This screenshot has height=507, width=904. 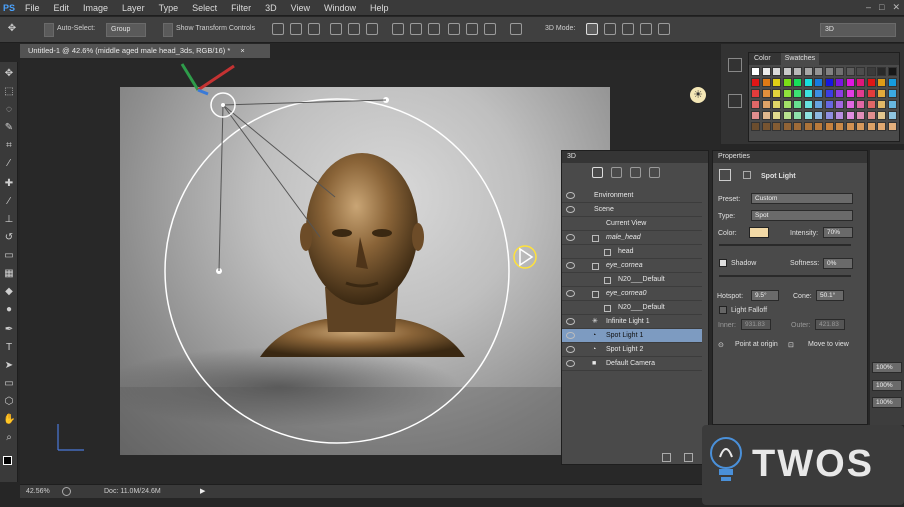 What do you see at coordinates (721, 345) in the screenshot?
I see `point-origin-icon: ⊙` at bounding box center [721, 345].